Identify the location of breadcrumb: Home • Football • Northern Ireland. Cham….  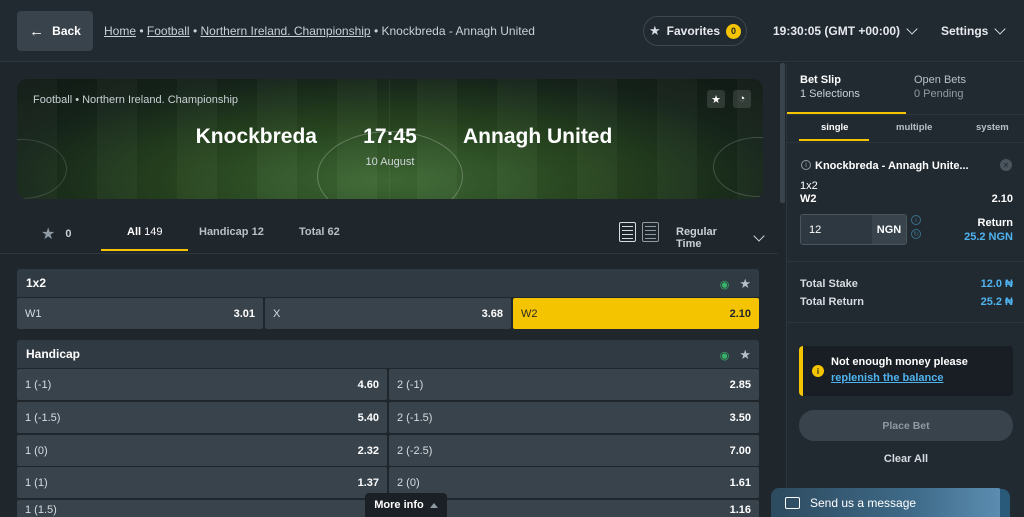
(319, 31).